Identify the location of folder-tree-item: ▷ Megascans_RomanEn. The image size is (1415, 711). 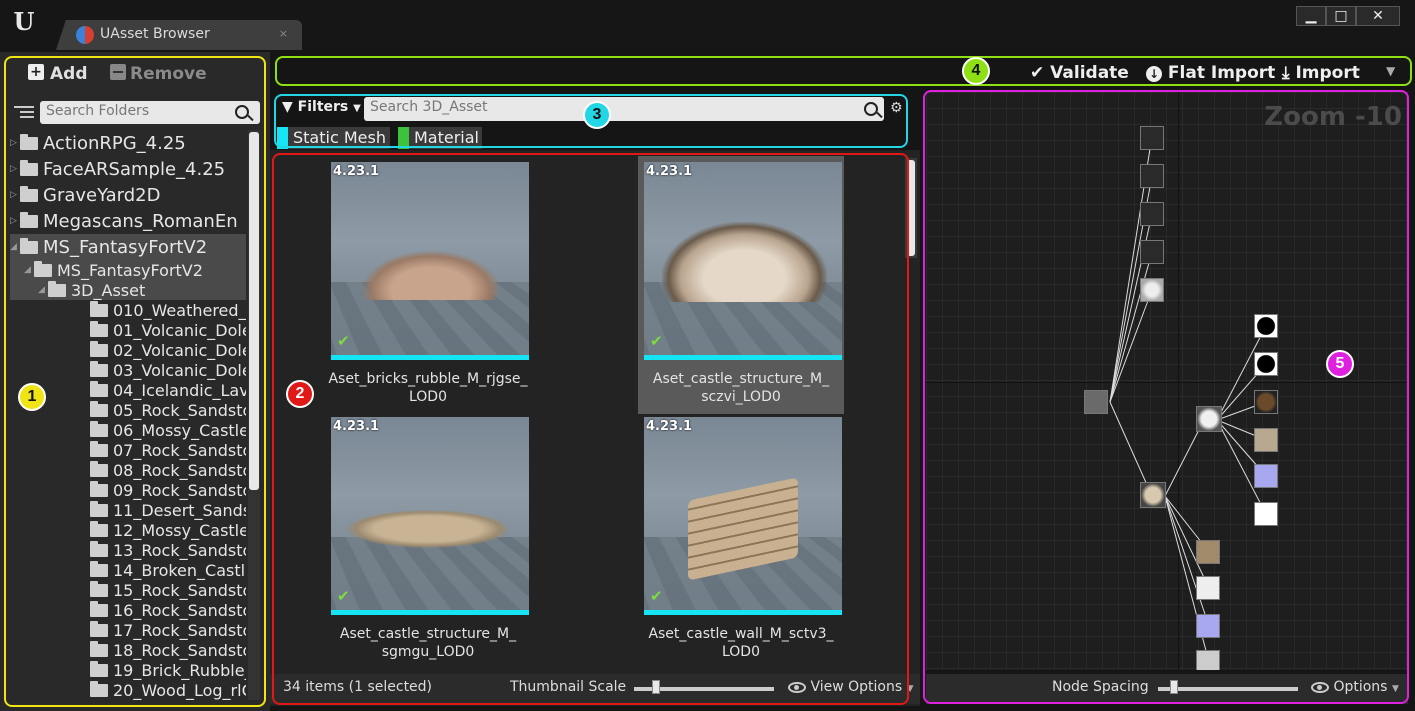
(128, 221).